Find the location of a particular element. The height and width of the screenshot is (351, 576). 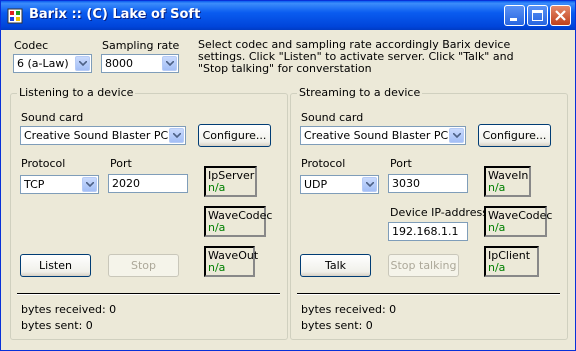

wavein-status-state: n/a is located at coordinates (497, 187).